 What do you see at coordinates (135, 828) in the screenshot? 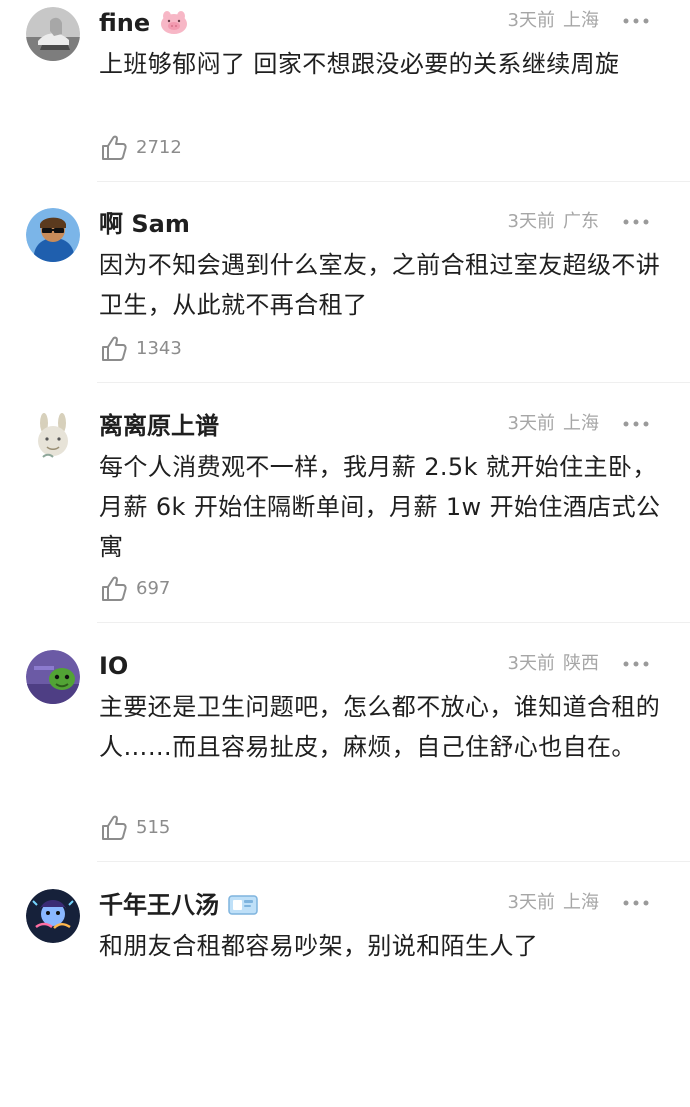
I see `like-button: 515` at bounding box center [135, 828].